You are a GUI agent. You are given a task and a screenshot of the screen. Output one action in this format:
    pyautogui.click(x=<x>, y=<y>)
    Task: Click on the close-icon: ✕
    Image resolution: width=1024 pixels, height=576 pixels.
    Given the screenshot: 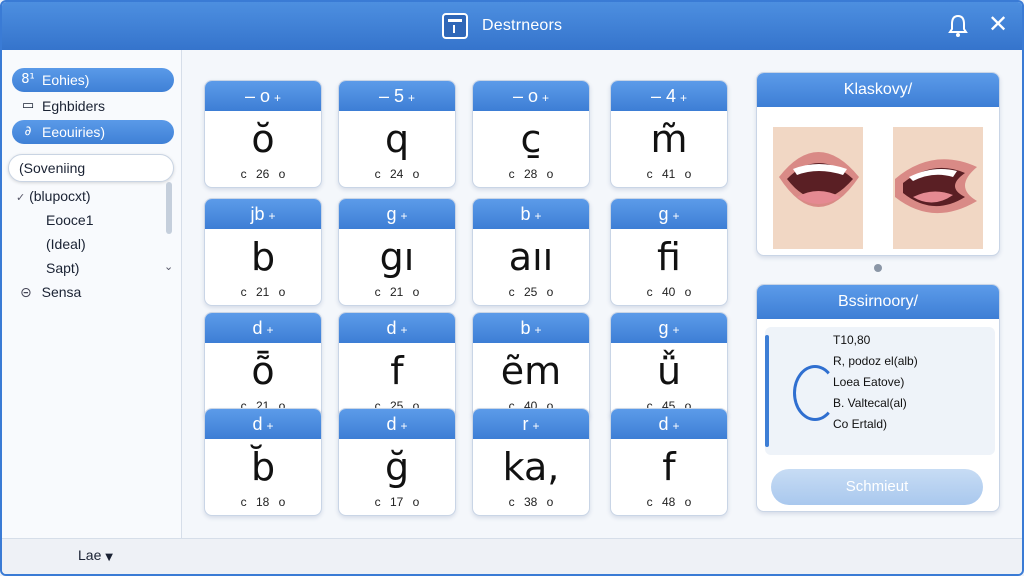 What is the action you would take?
    pyautogui.click(x=998, y=24)
    